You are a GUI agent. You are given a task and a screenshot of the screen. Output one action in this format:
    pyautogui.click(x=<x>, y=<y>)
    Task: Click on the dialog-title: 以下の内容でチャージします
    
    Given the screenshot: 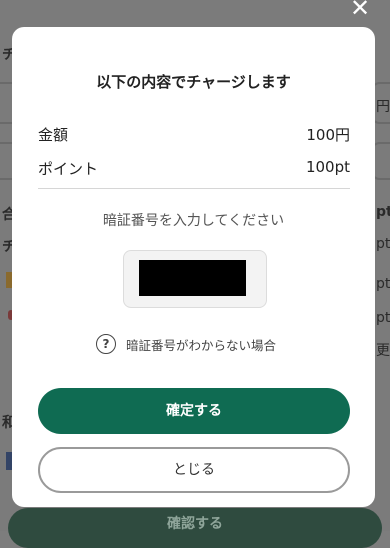 What is the action you would take?
    pyautogui.click(x=193, y=82)
    